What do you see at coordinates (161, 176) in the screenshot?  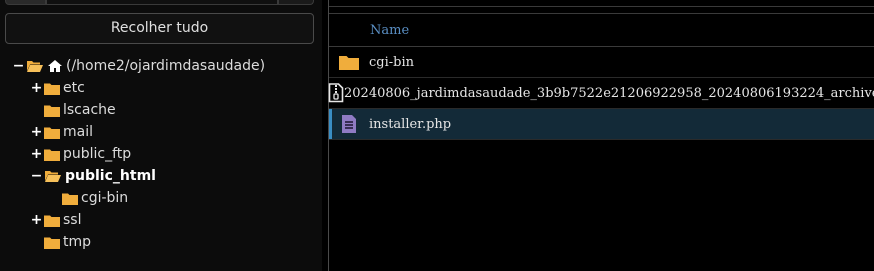 I see `tree-item-public-html: − public_html` at bounding box center [161, 176].